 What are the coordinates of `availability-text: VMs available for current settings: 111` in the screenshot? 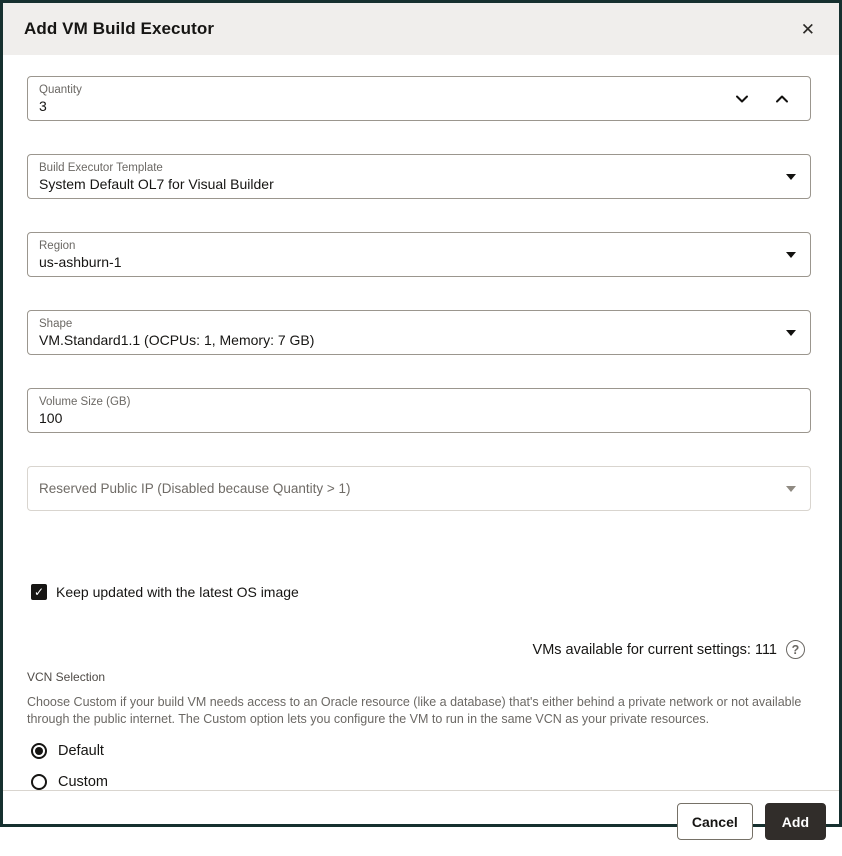 It's located at (654, 649).